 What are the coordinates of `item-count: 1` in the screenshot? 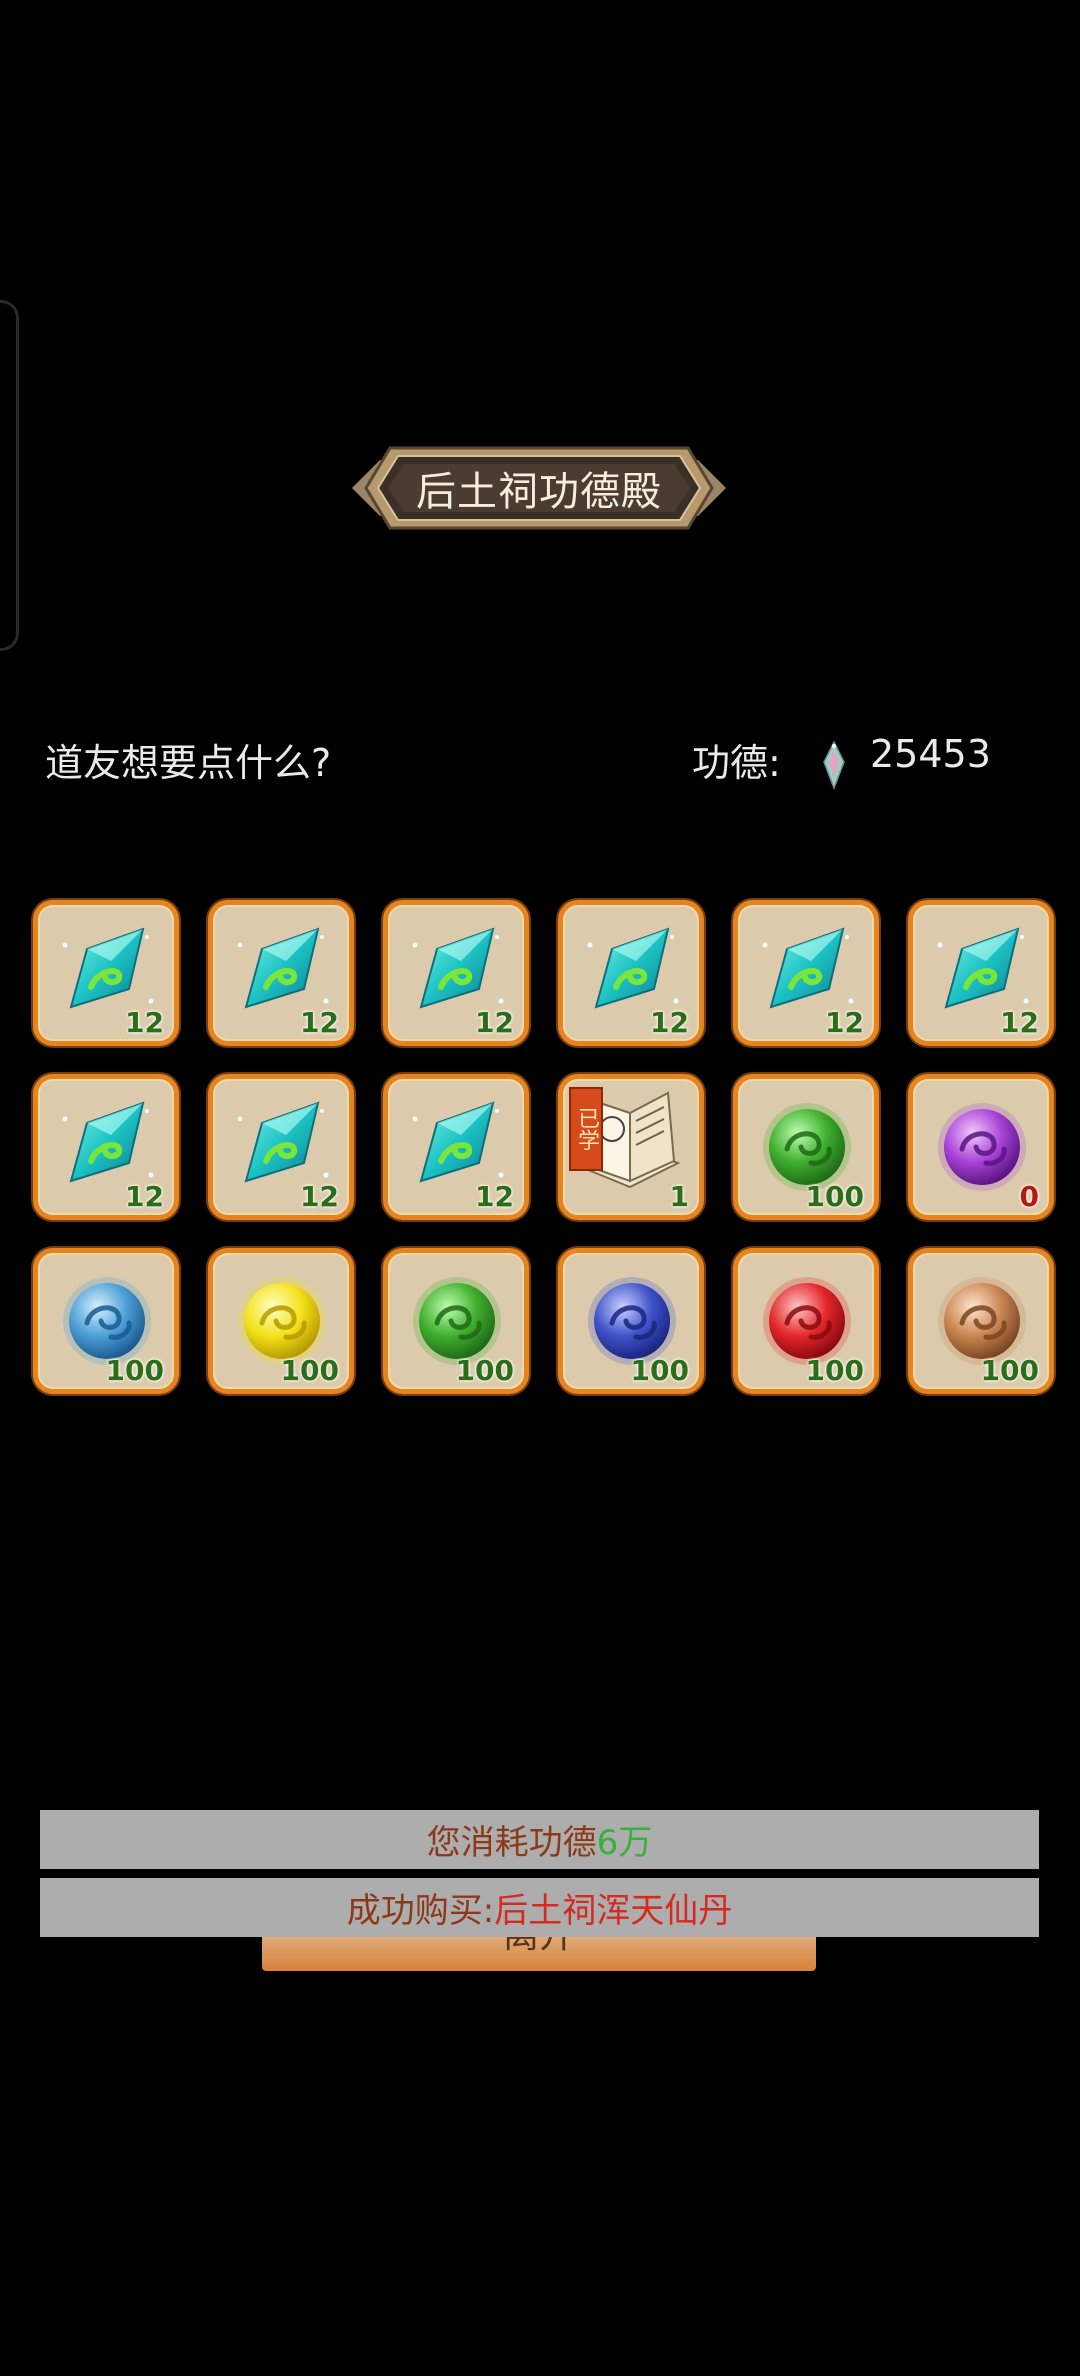 It's located at (679, 1196).